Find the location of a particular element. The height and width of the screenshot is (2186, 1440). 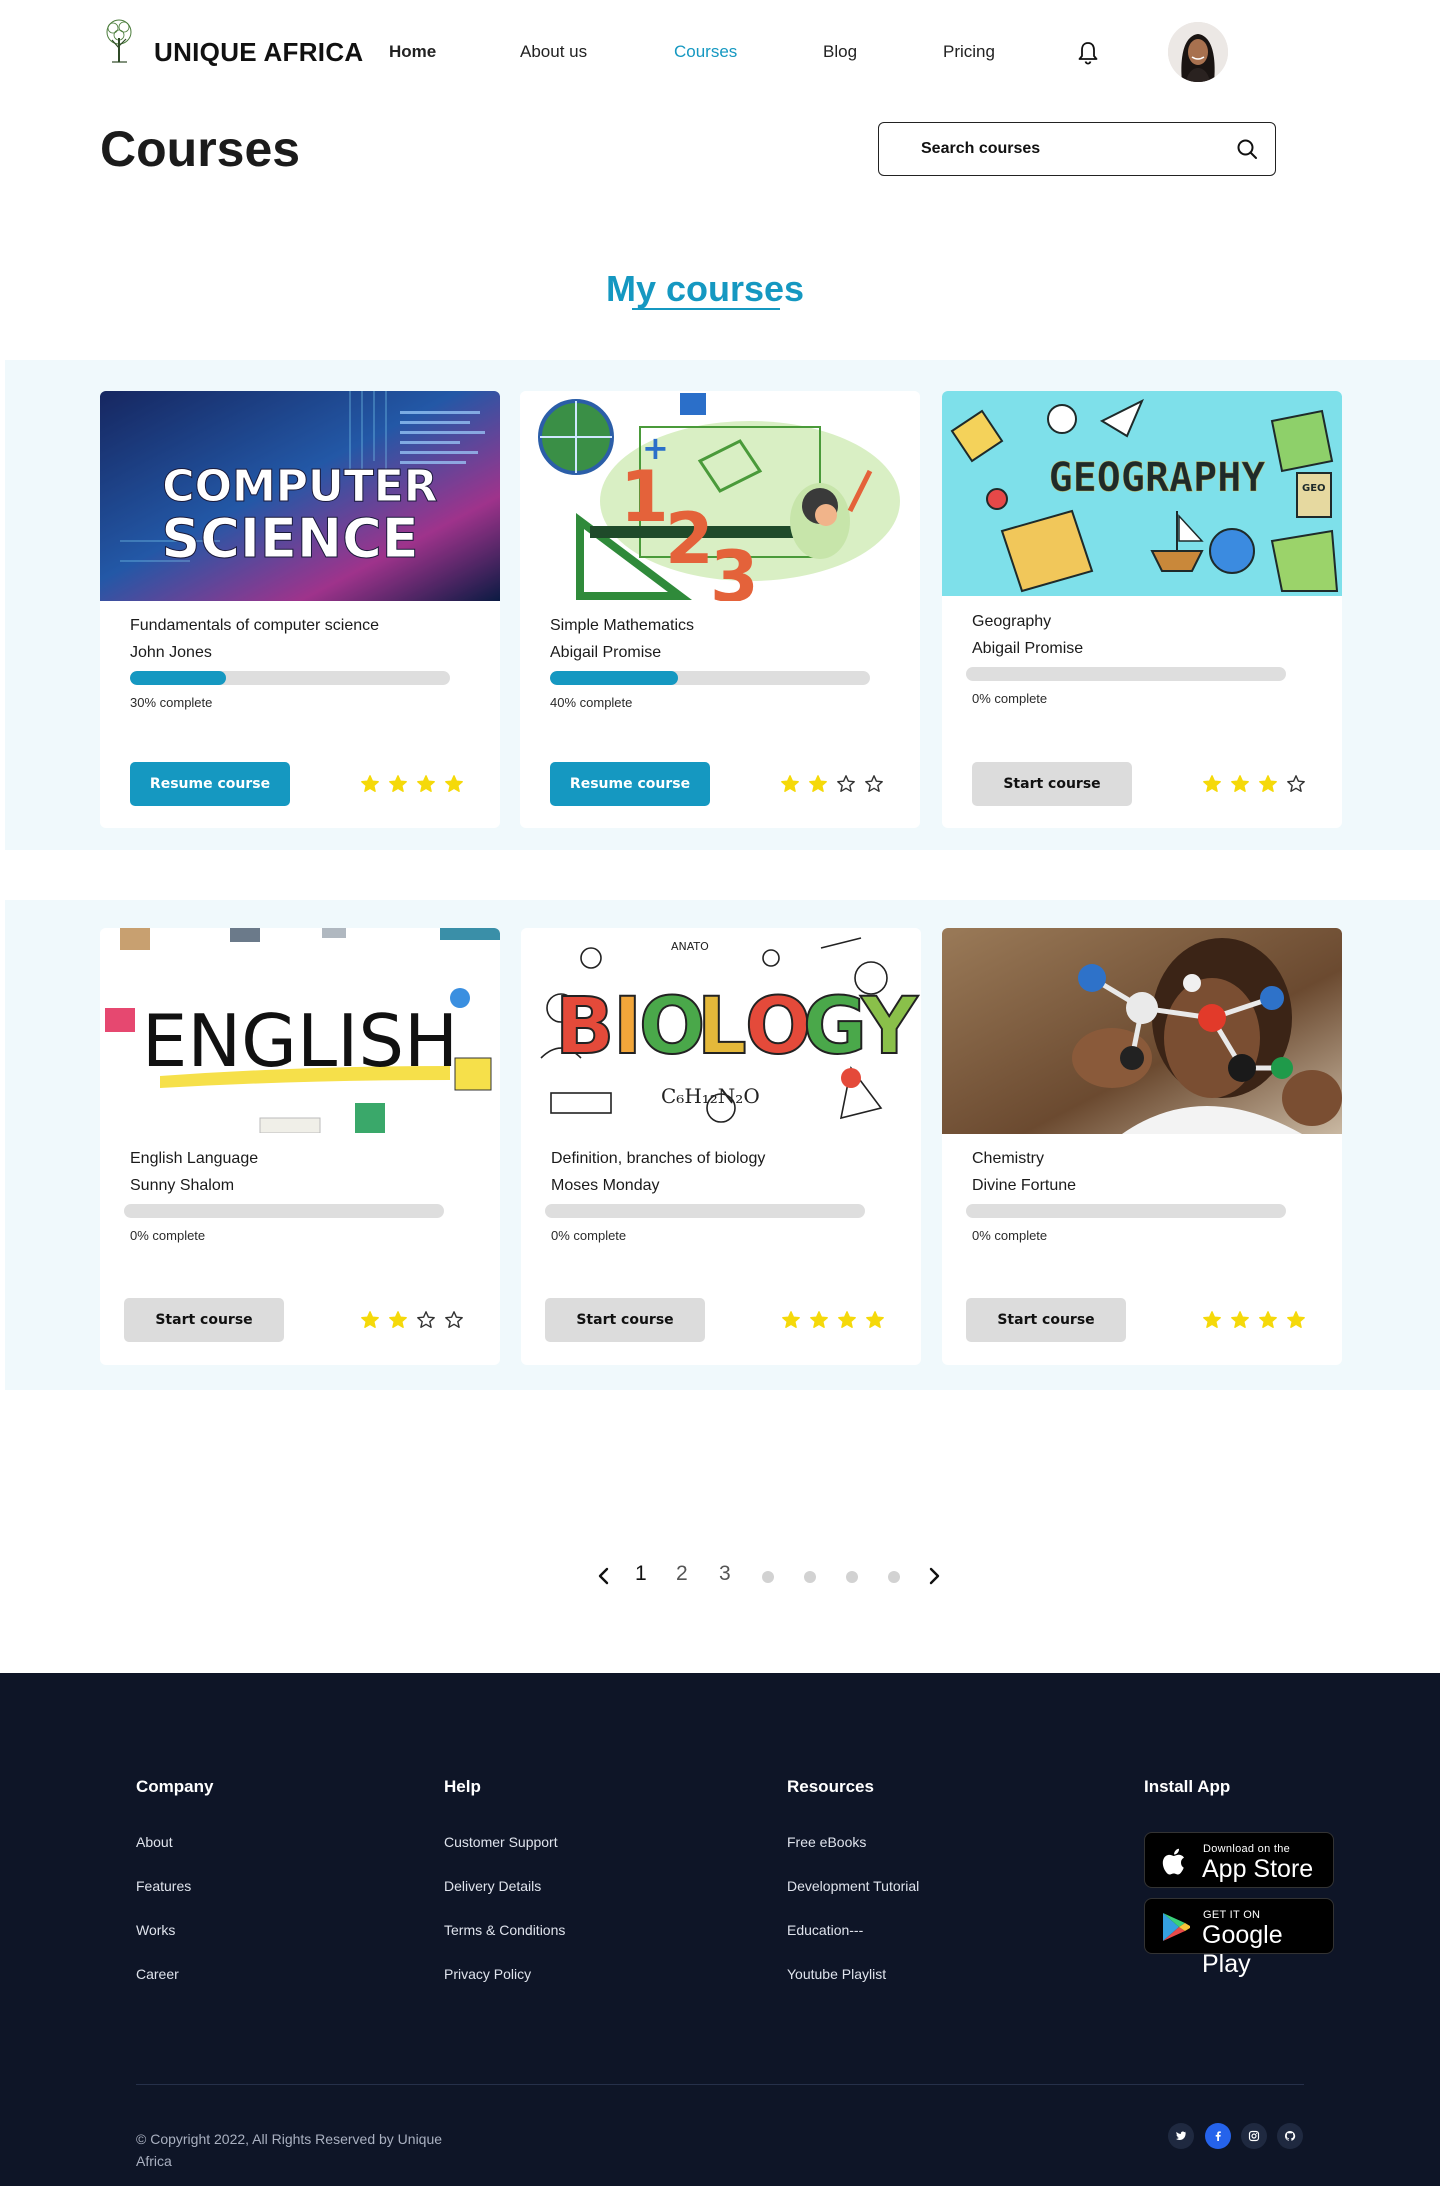

progress-fill is located at coordinates (178, 678).